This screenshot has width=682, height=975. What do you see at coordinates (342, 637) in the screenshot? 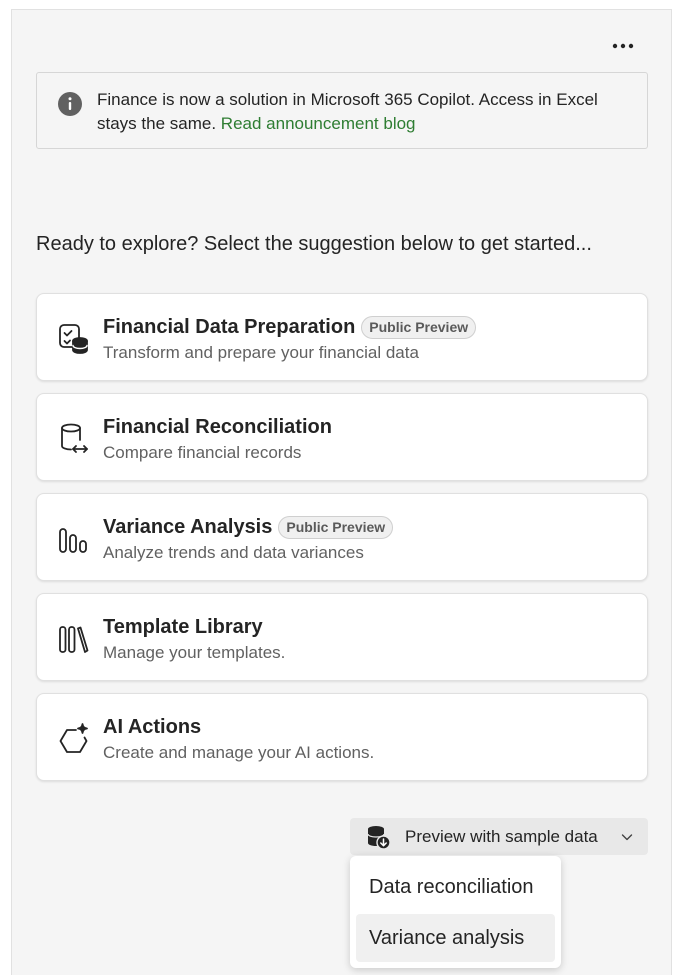
I see `card-template-library: Template Library Manage your templates.` at bounding box center [342, 637].